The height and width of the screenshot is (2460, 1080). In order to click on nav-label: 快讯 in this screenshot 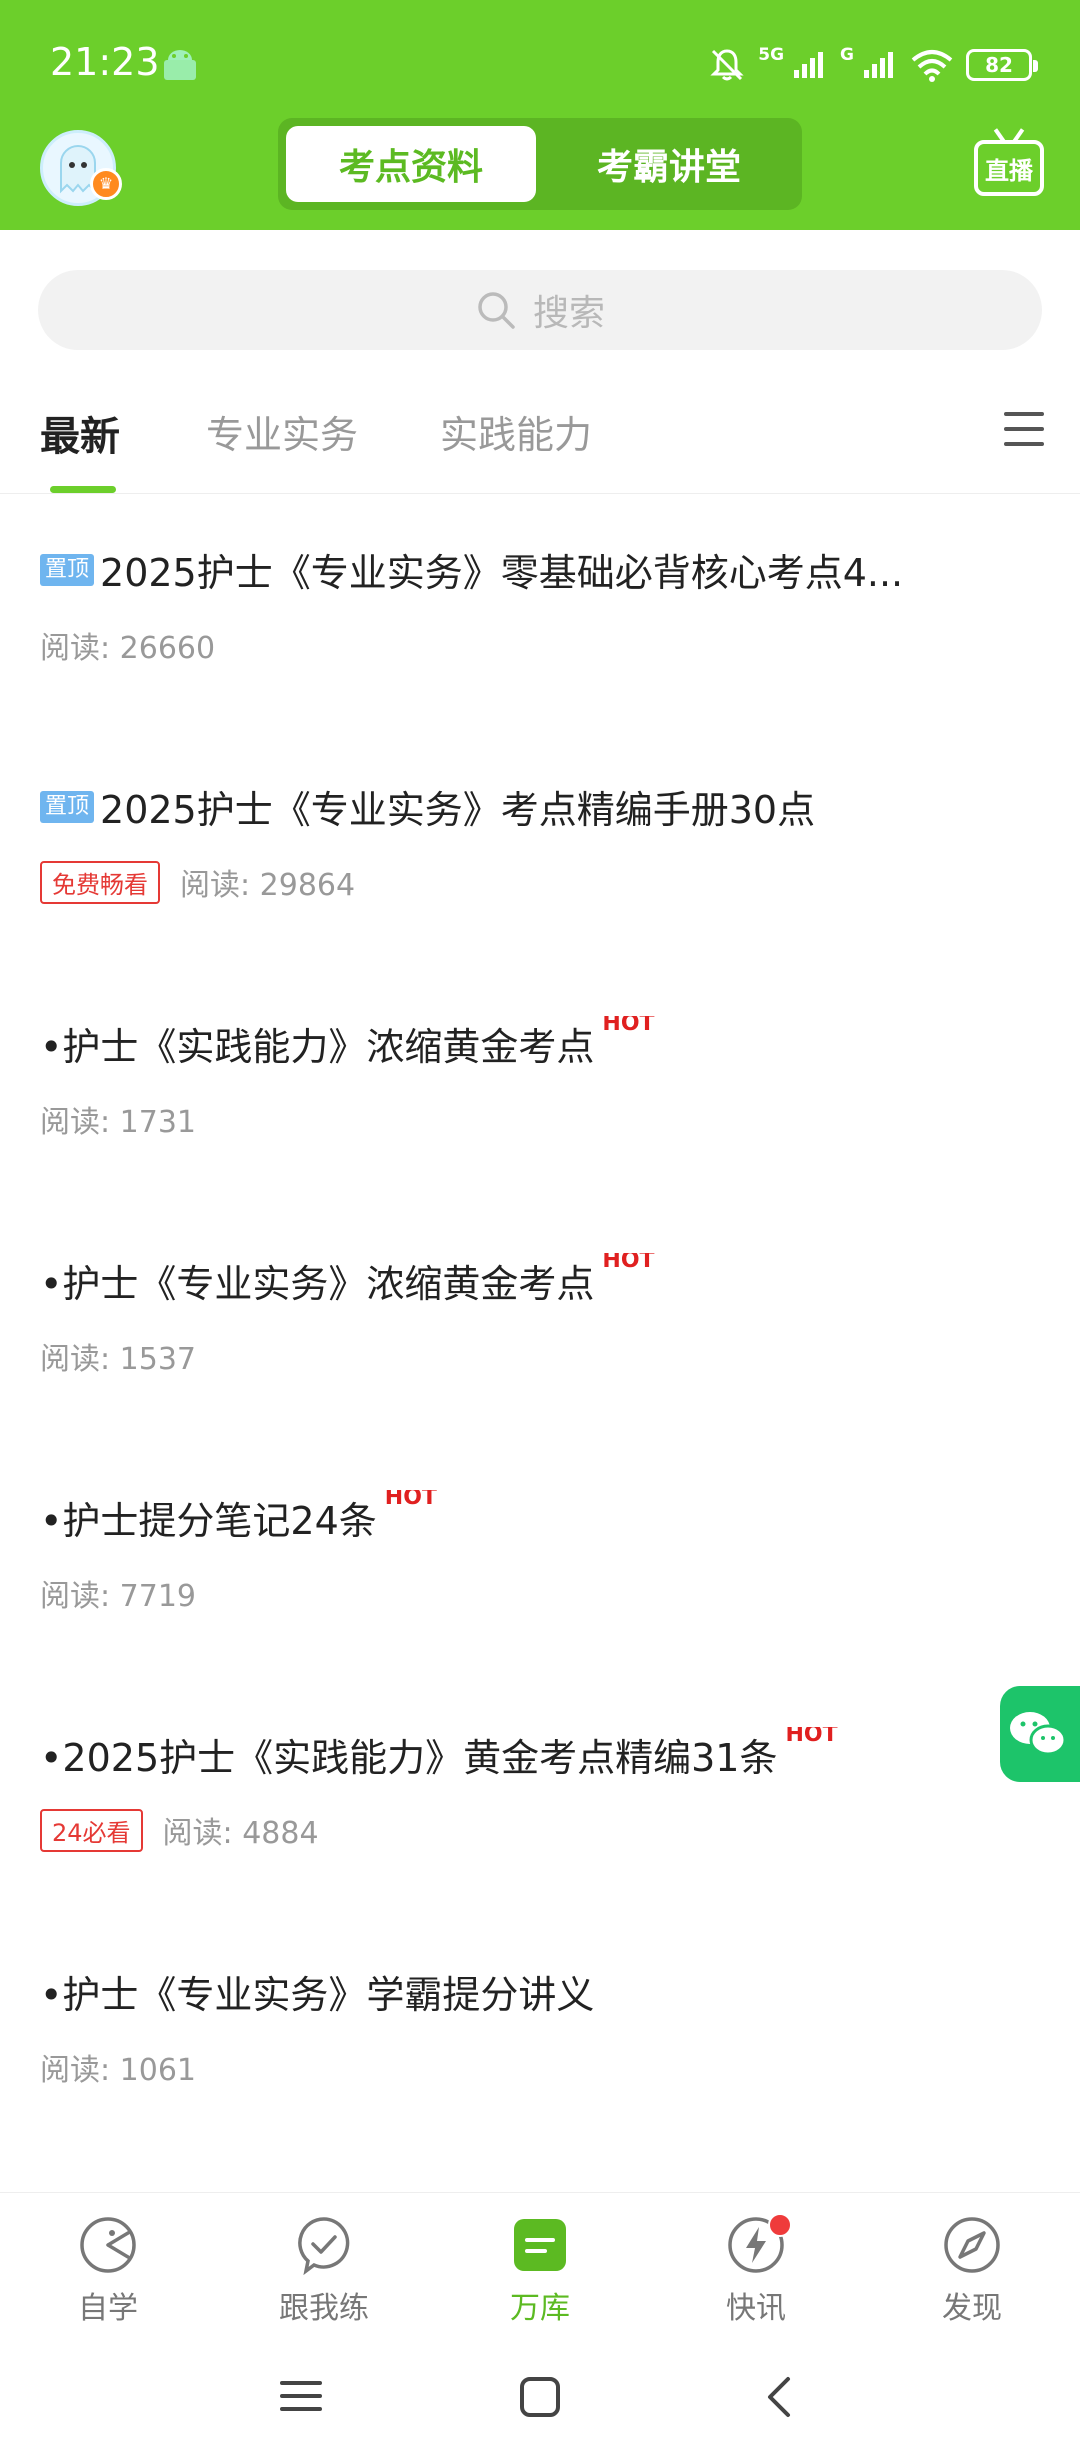, I will do `click(756, 2308)`.